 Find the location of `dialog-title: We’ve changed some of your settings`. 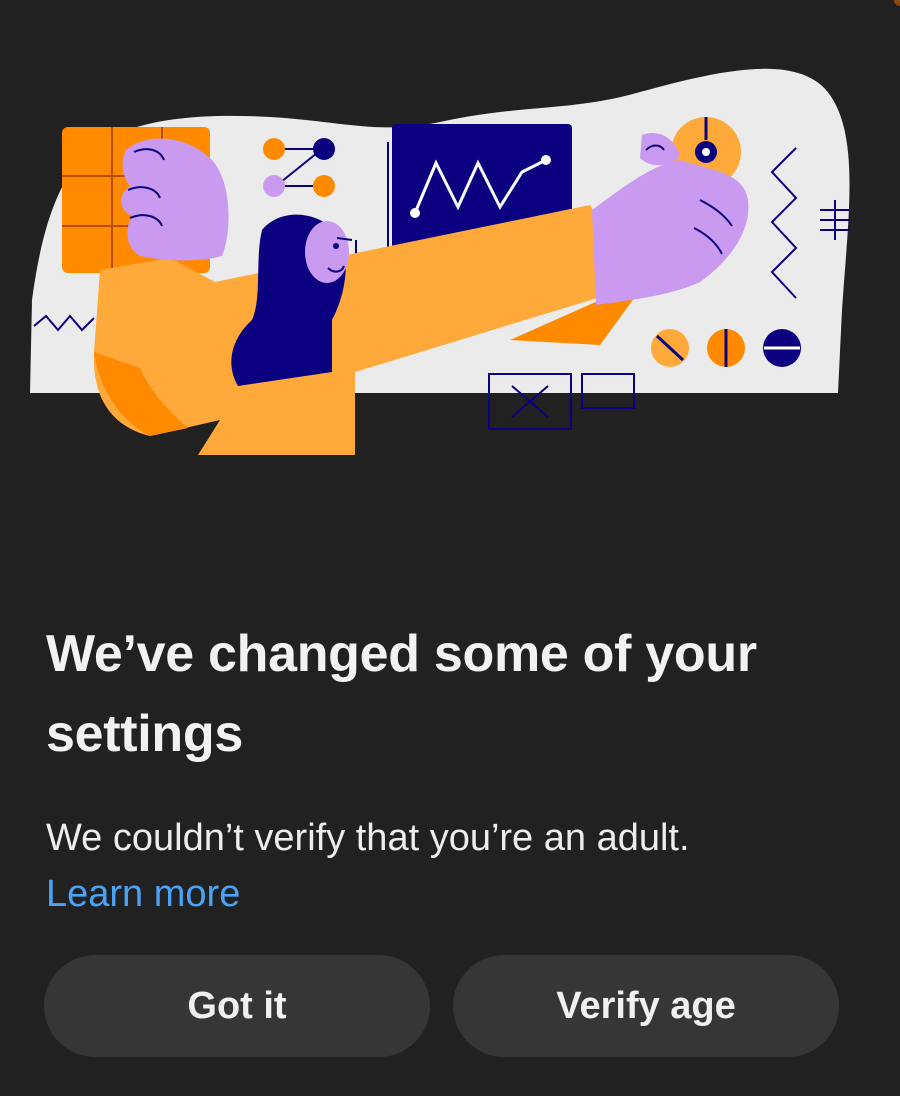

dialog-title: We’ve changed some of your settings is located at coordinates (401, 694).